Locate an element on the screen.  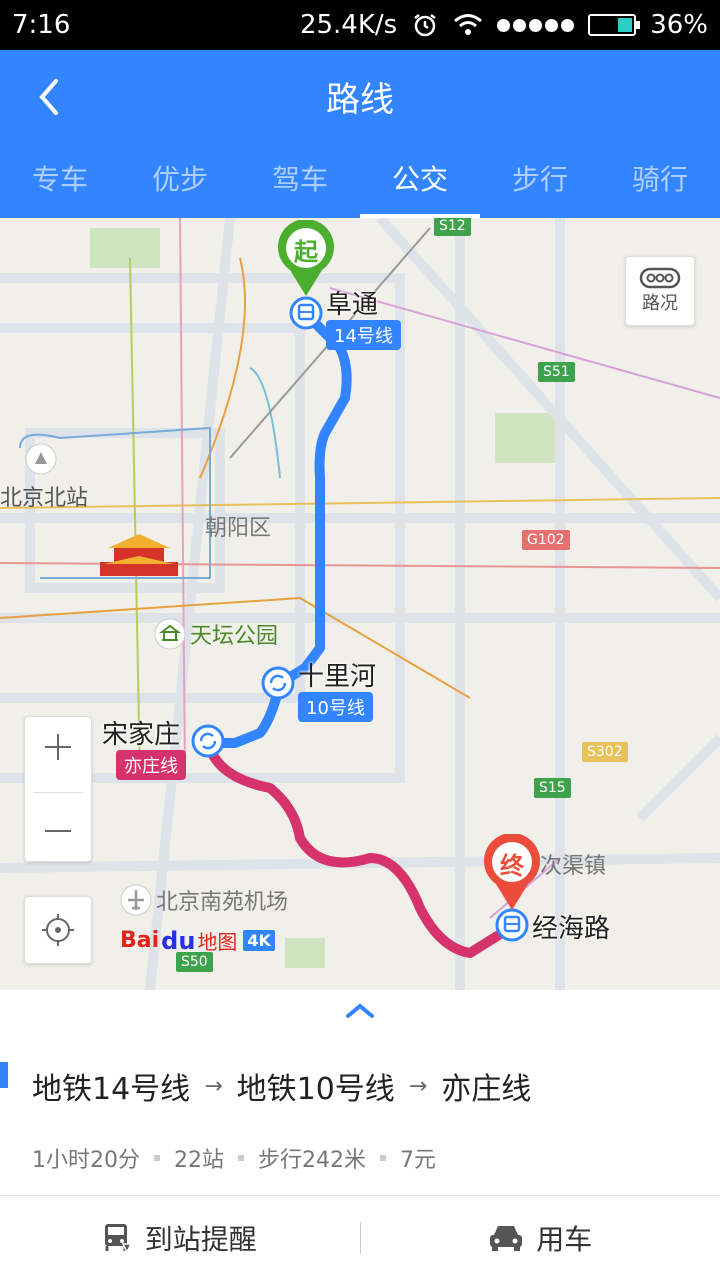
signal-icon is located at coordinates (536, 25).